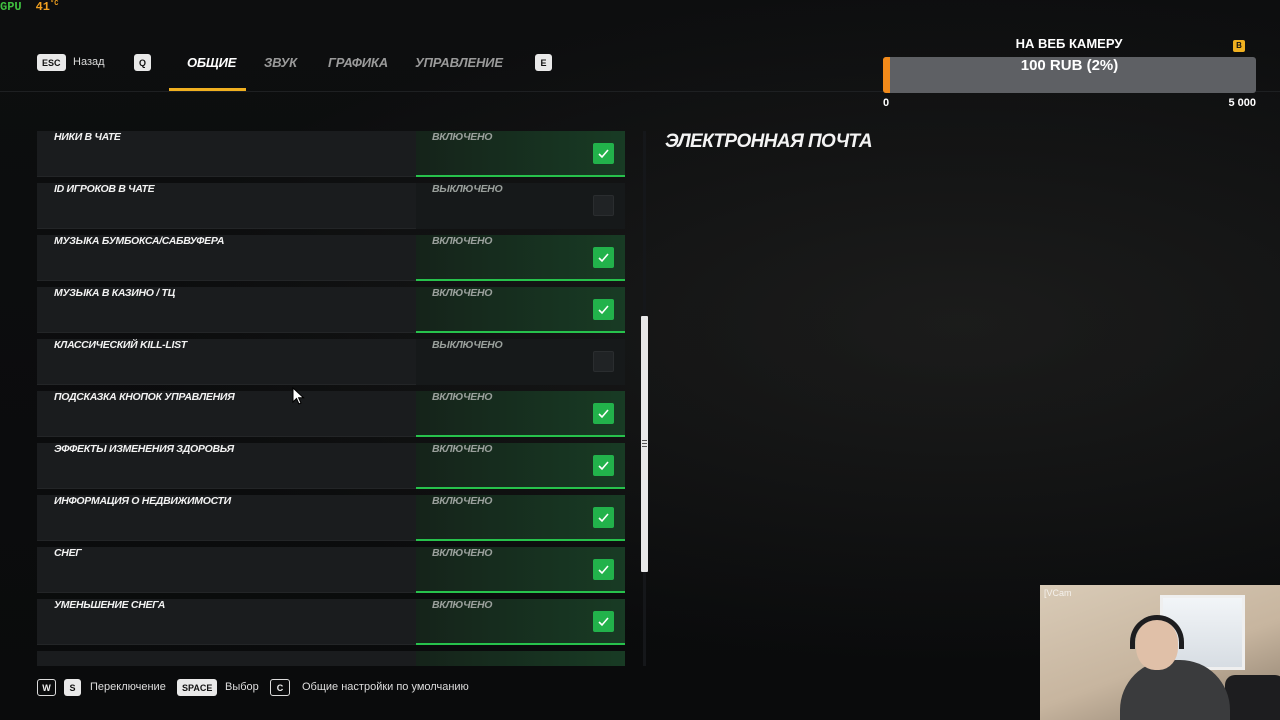 The height and width of the screenshot is (720, 1280). I want to click on cursor-arrow-icon, so click(298, 396).